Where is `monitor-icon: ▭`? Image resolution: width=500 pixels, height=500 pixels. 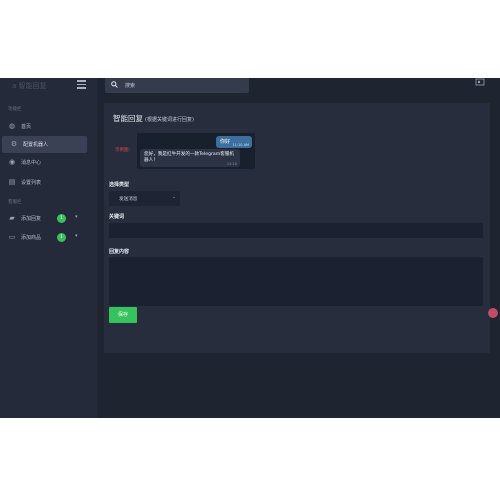 monitor-icon: ▭ is located at coordinates (12, 237).